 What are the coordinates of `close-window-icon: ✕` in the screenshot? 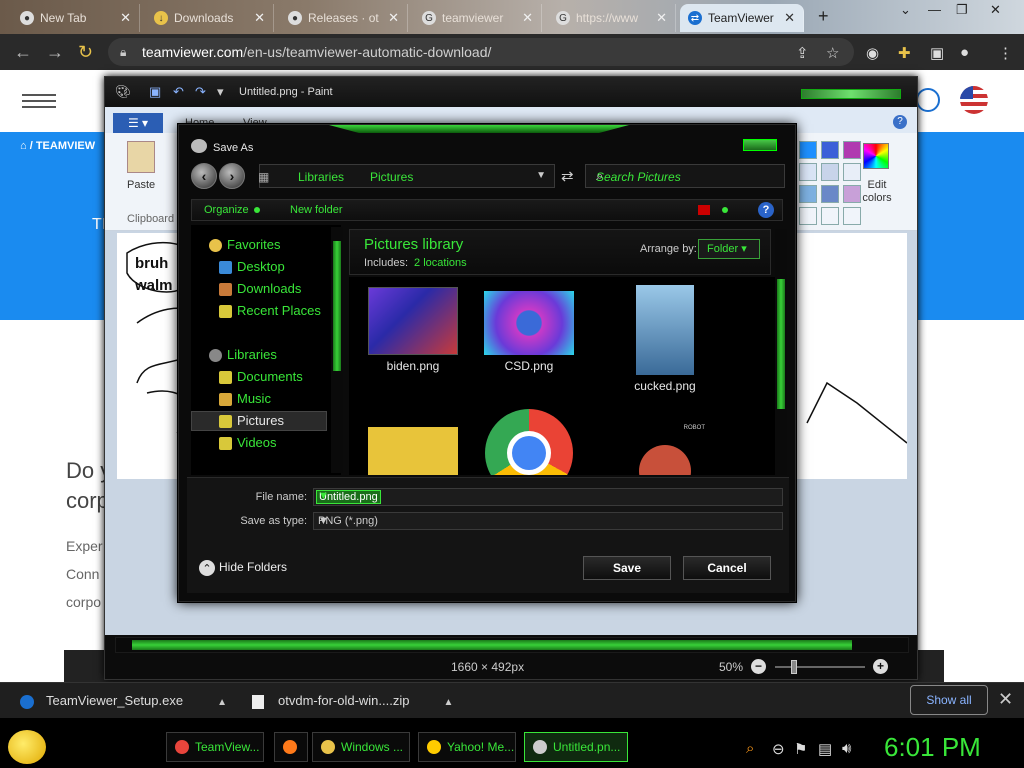 It's located at (995, 10).